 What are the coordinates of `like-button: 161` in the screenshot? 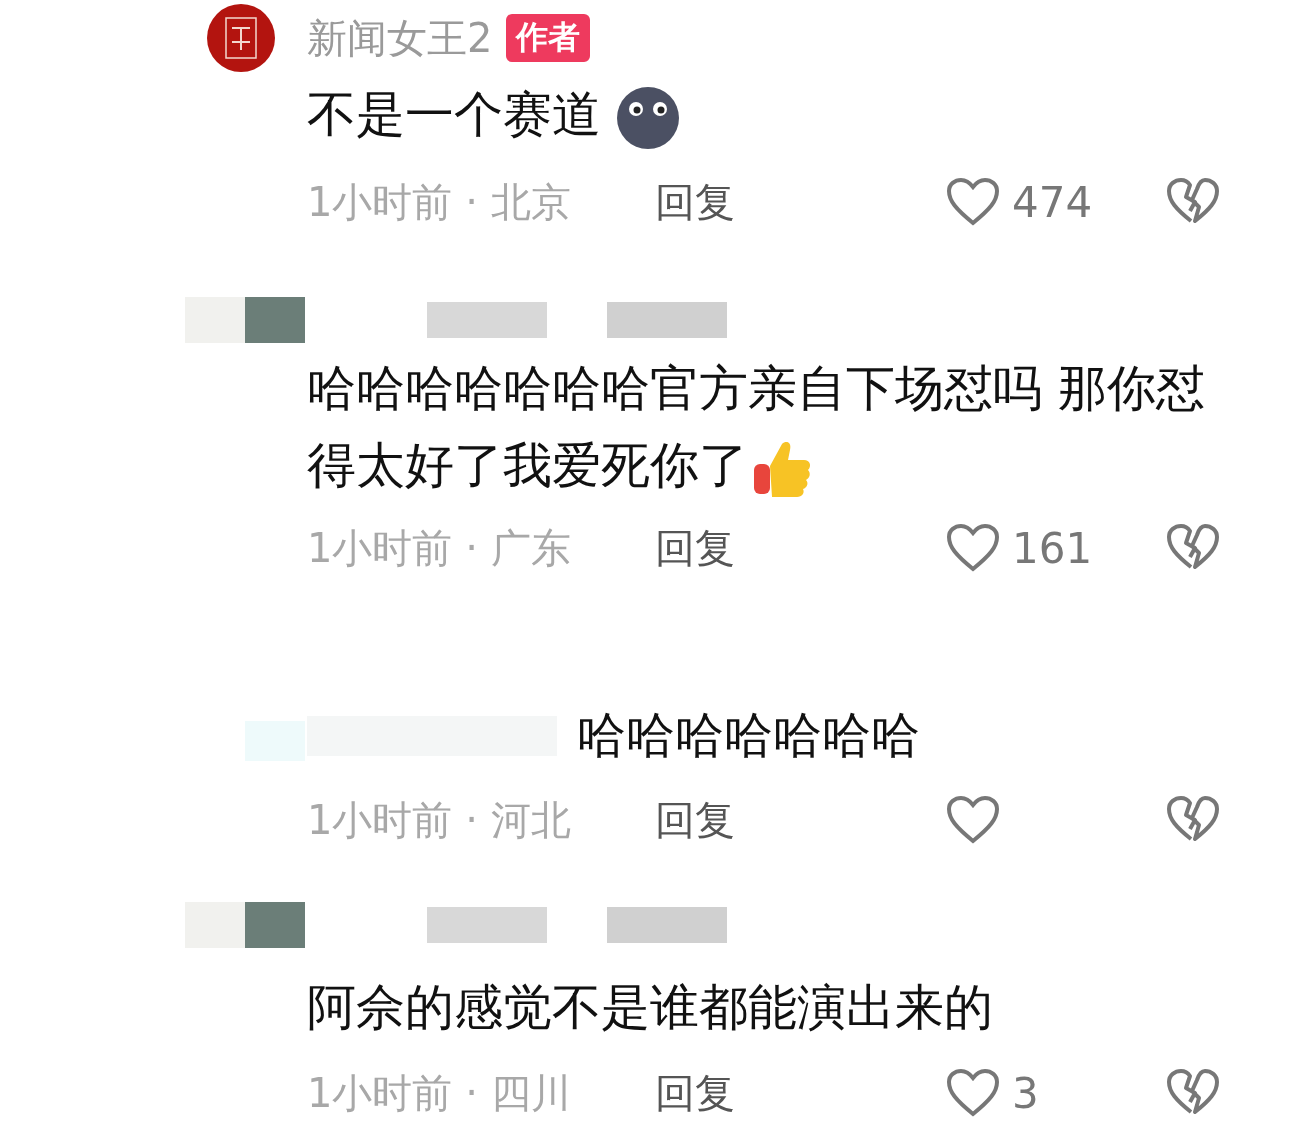 It's located at (1056, 548).